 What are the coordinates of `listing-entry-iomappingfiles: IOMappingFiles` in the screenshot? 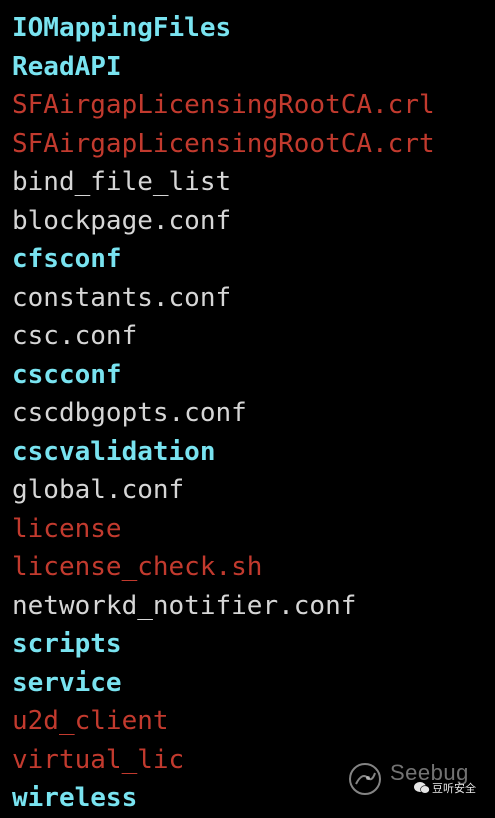 It's located at (122, 28).